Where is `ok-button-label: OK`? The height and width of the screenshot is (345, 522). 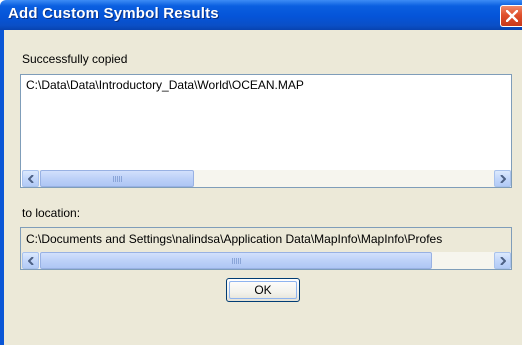
ok-button-label: OK is located at coordinates (263, 290).